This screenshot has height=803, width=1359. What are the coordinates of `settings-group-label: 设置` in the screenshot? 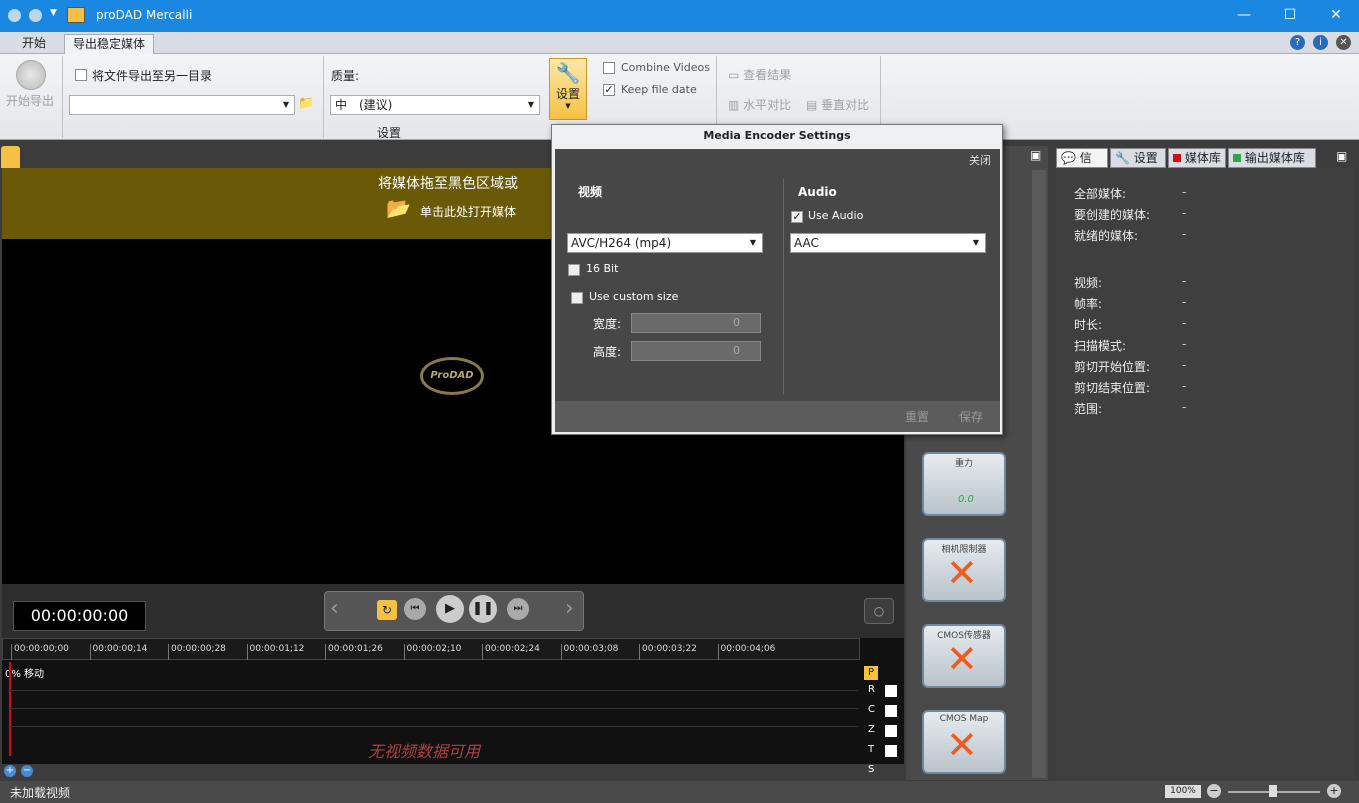 It's located at (389, 133).